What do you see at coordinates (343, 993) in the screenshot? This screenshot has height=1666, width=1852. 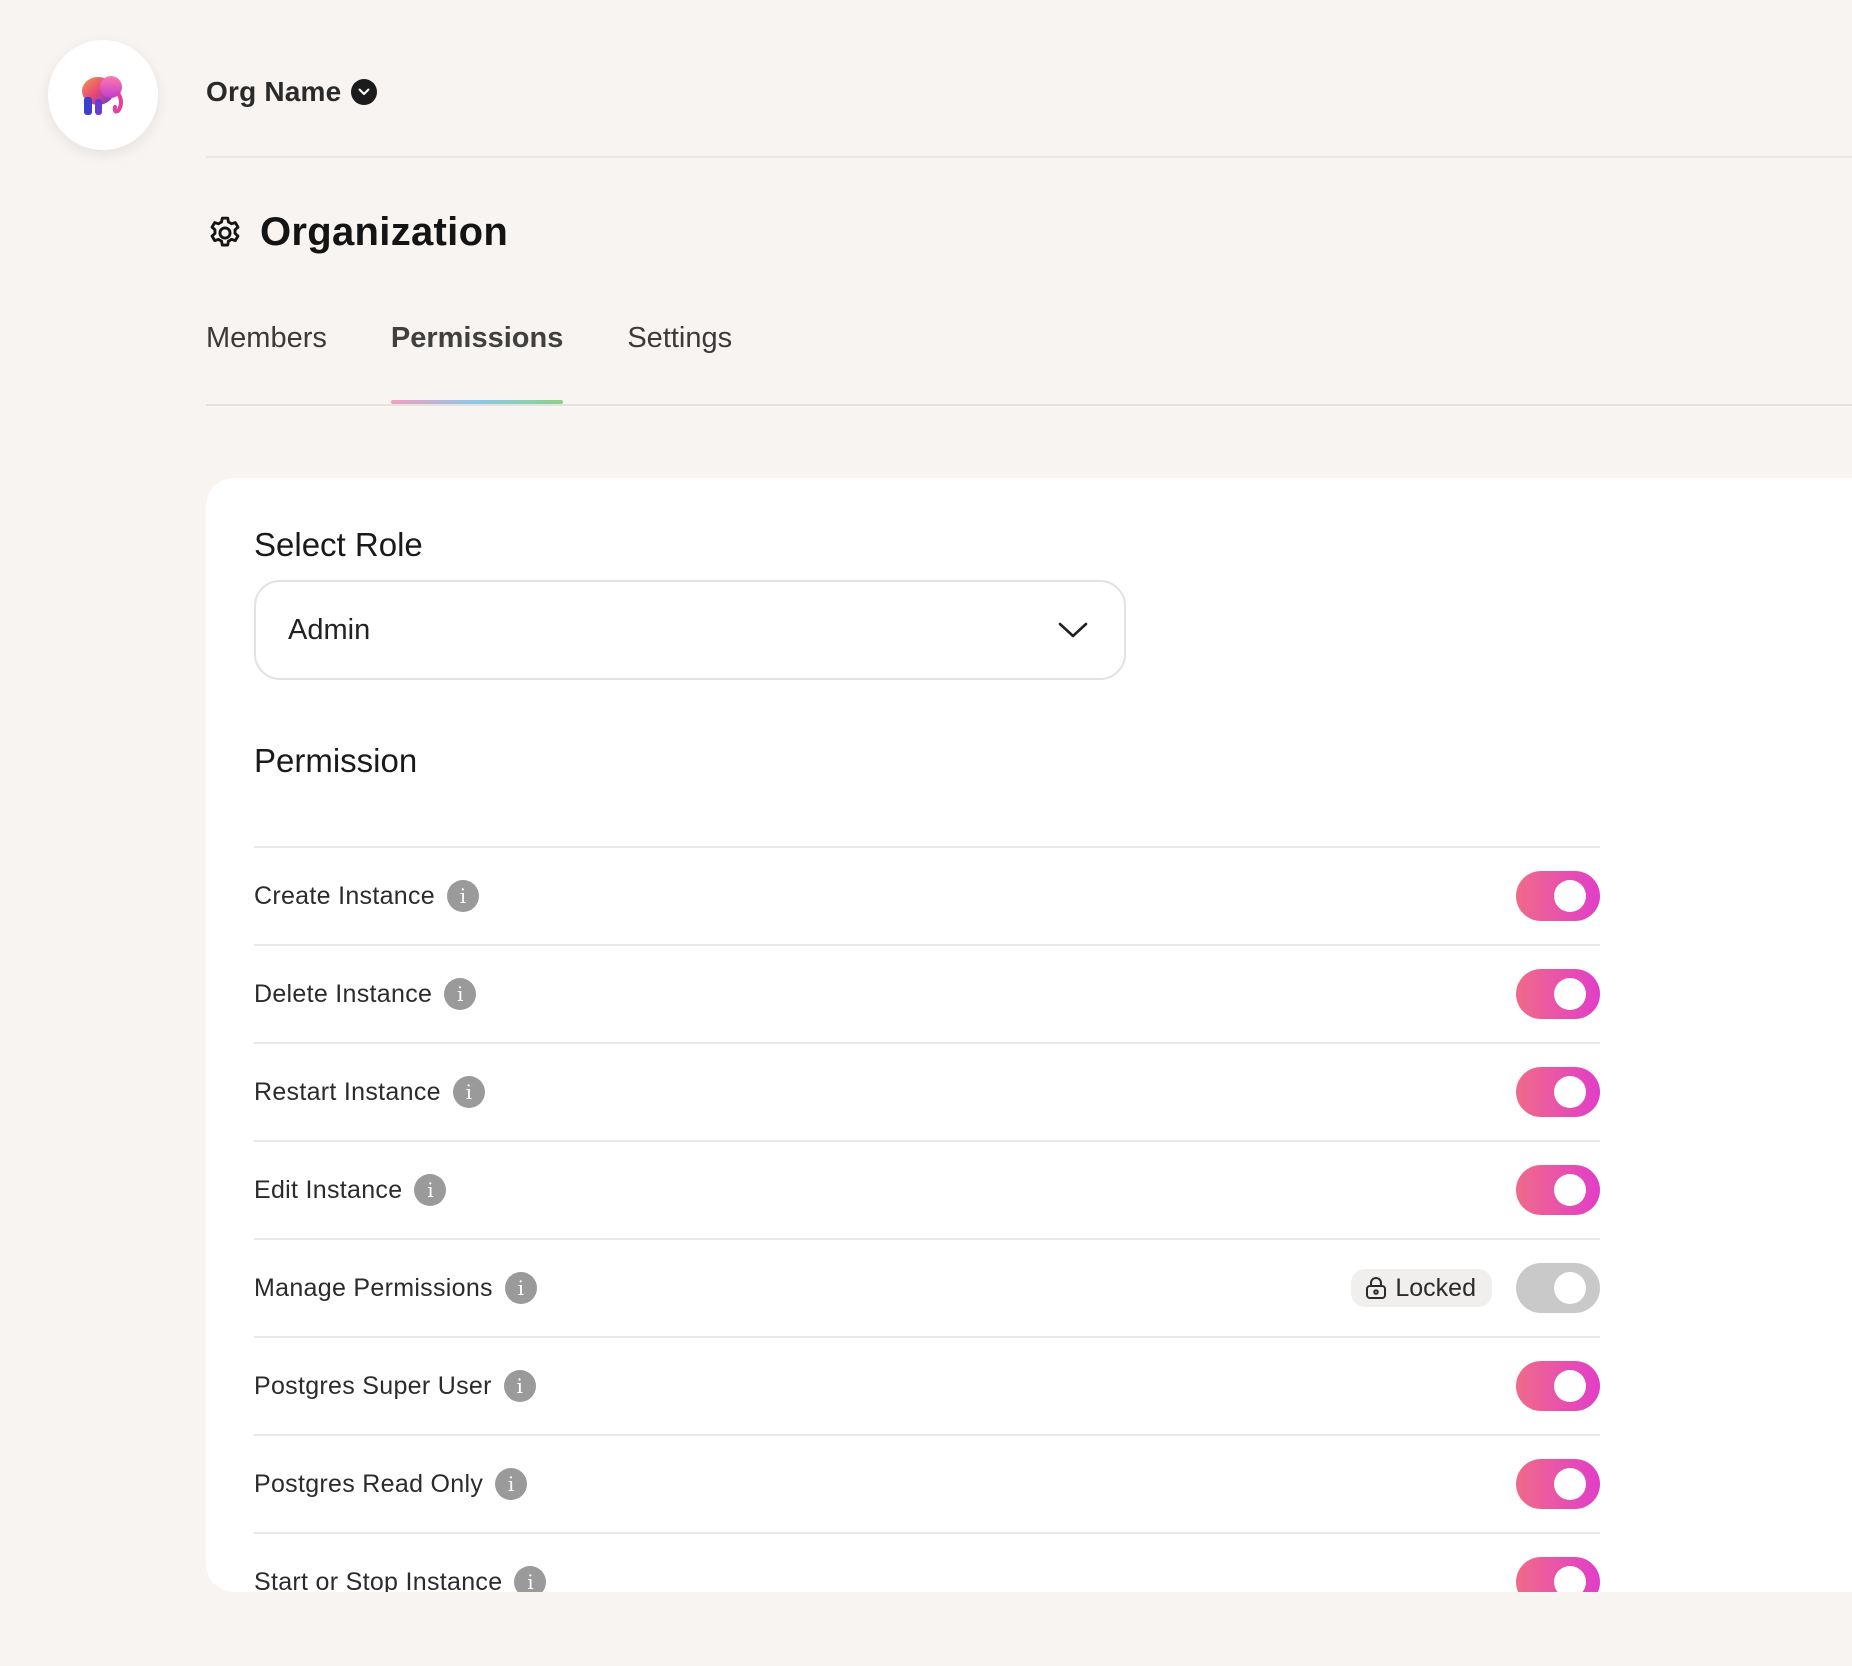 I see `permission-label: Delete Instance` at bounding box center [343, 993].